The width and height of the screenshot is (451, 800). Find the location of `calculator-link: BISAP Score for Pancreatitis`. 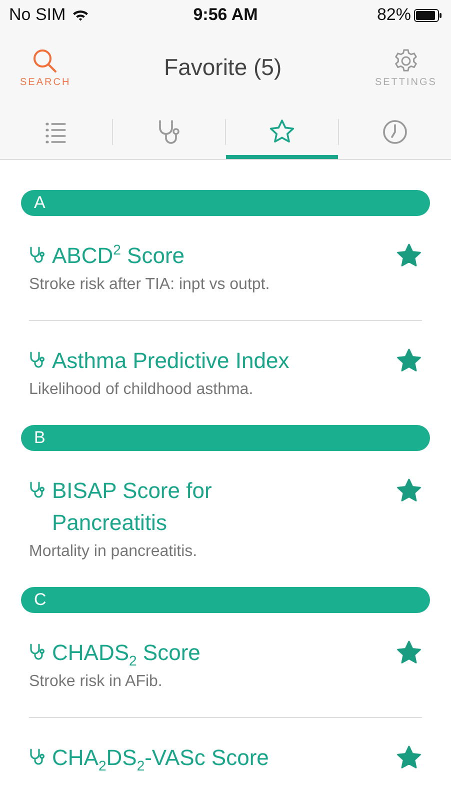

calculator-link: BISAP Score for Pancreatitis is located at coordinates (190, 507).